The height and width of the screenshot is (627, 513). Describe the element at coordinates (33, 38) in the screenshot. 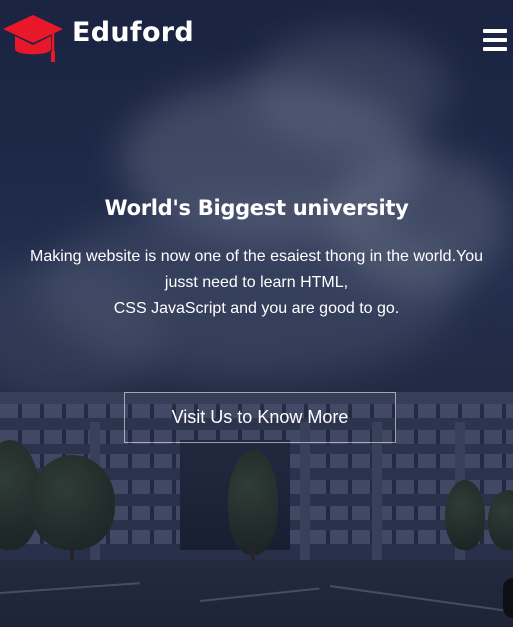

I see `graduation-cap-icon` at that location.